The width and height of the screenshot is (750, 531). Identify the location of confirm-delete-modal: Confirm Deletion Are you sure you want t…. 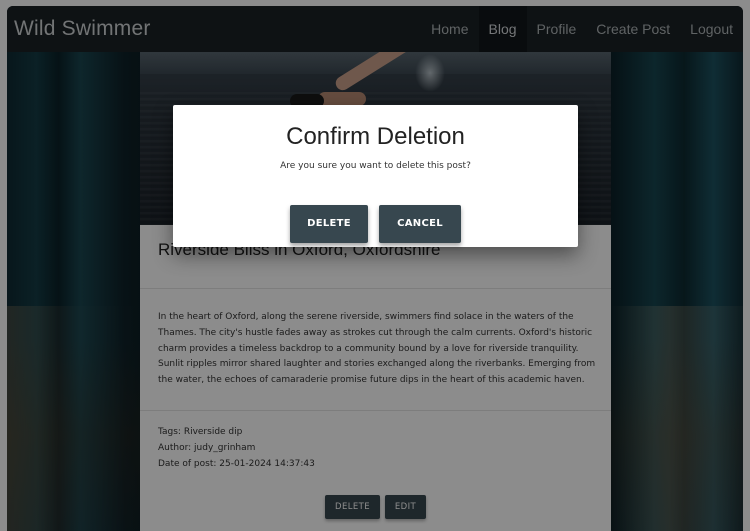
(375, 176).